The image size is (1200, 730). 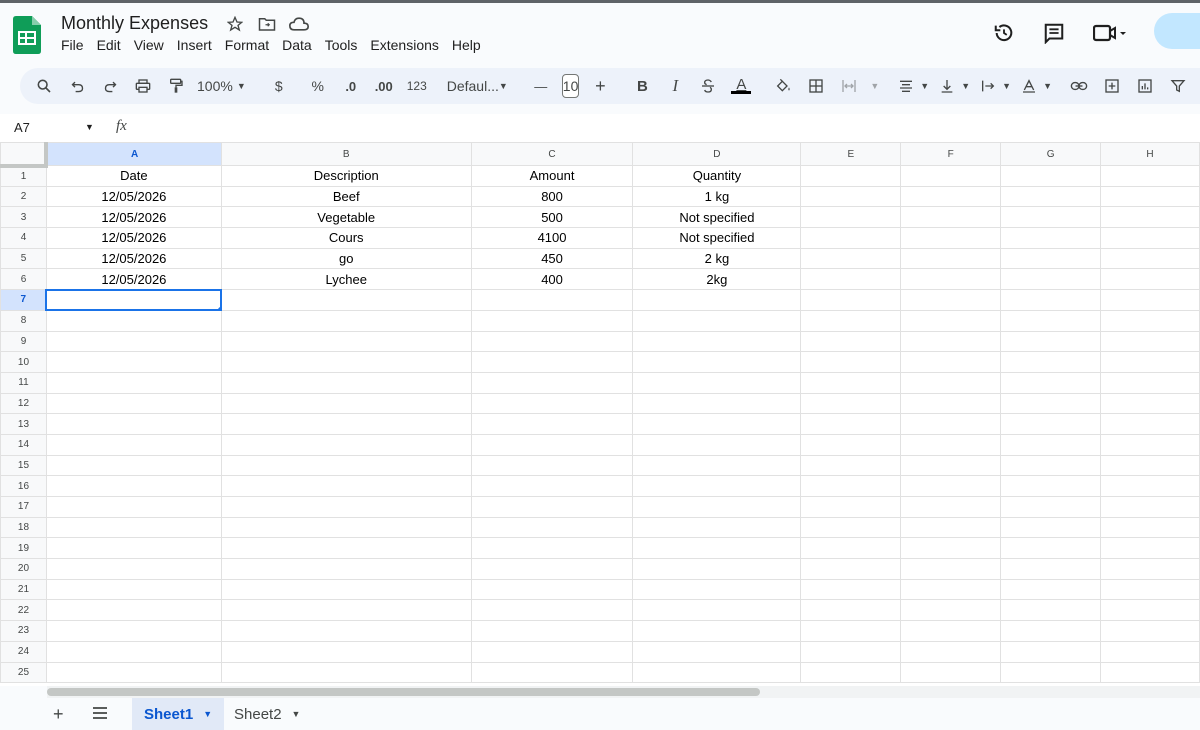 I want to click on cell-g10, so click(x=1051, y=362).